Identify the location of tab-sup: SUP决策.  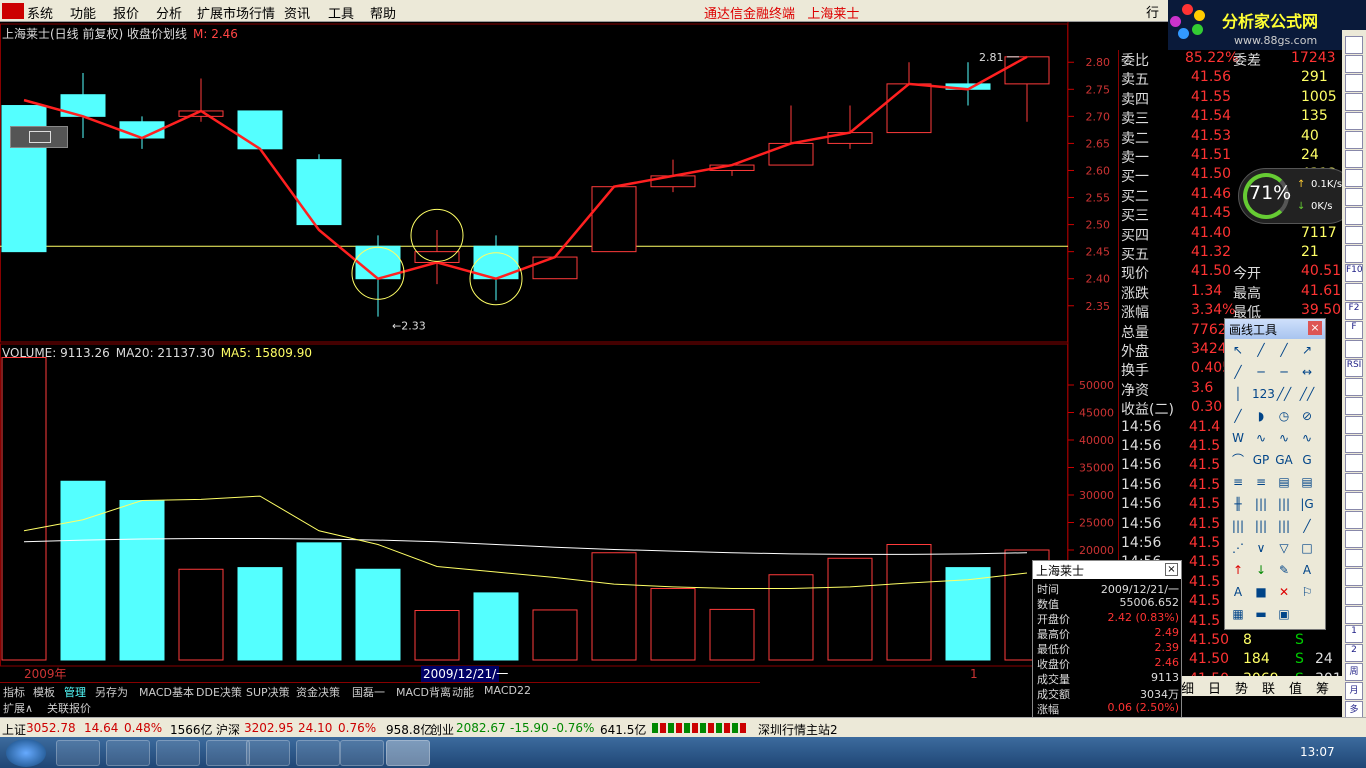
(268, 692).